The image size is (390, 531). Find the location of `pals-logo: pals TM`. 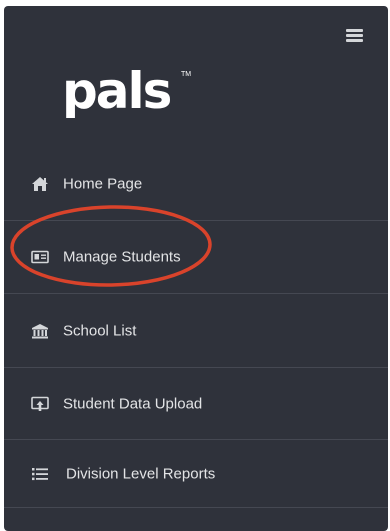

pals-logo: pals TM is located at coordinates (126, 90).